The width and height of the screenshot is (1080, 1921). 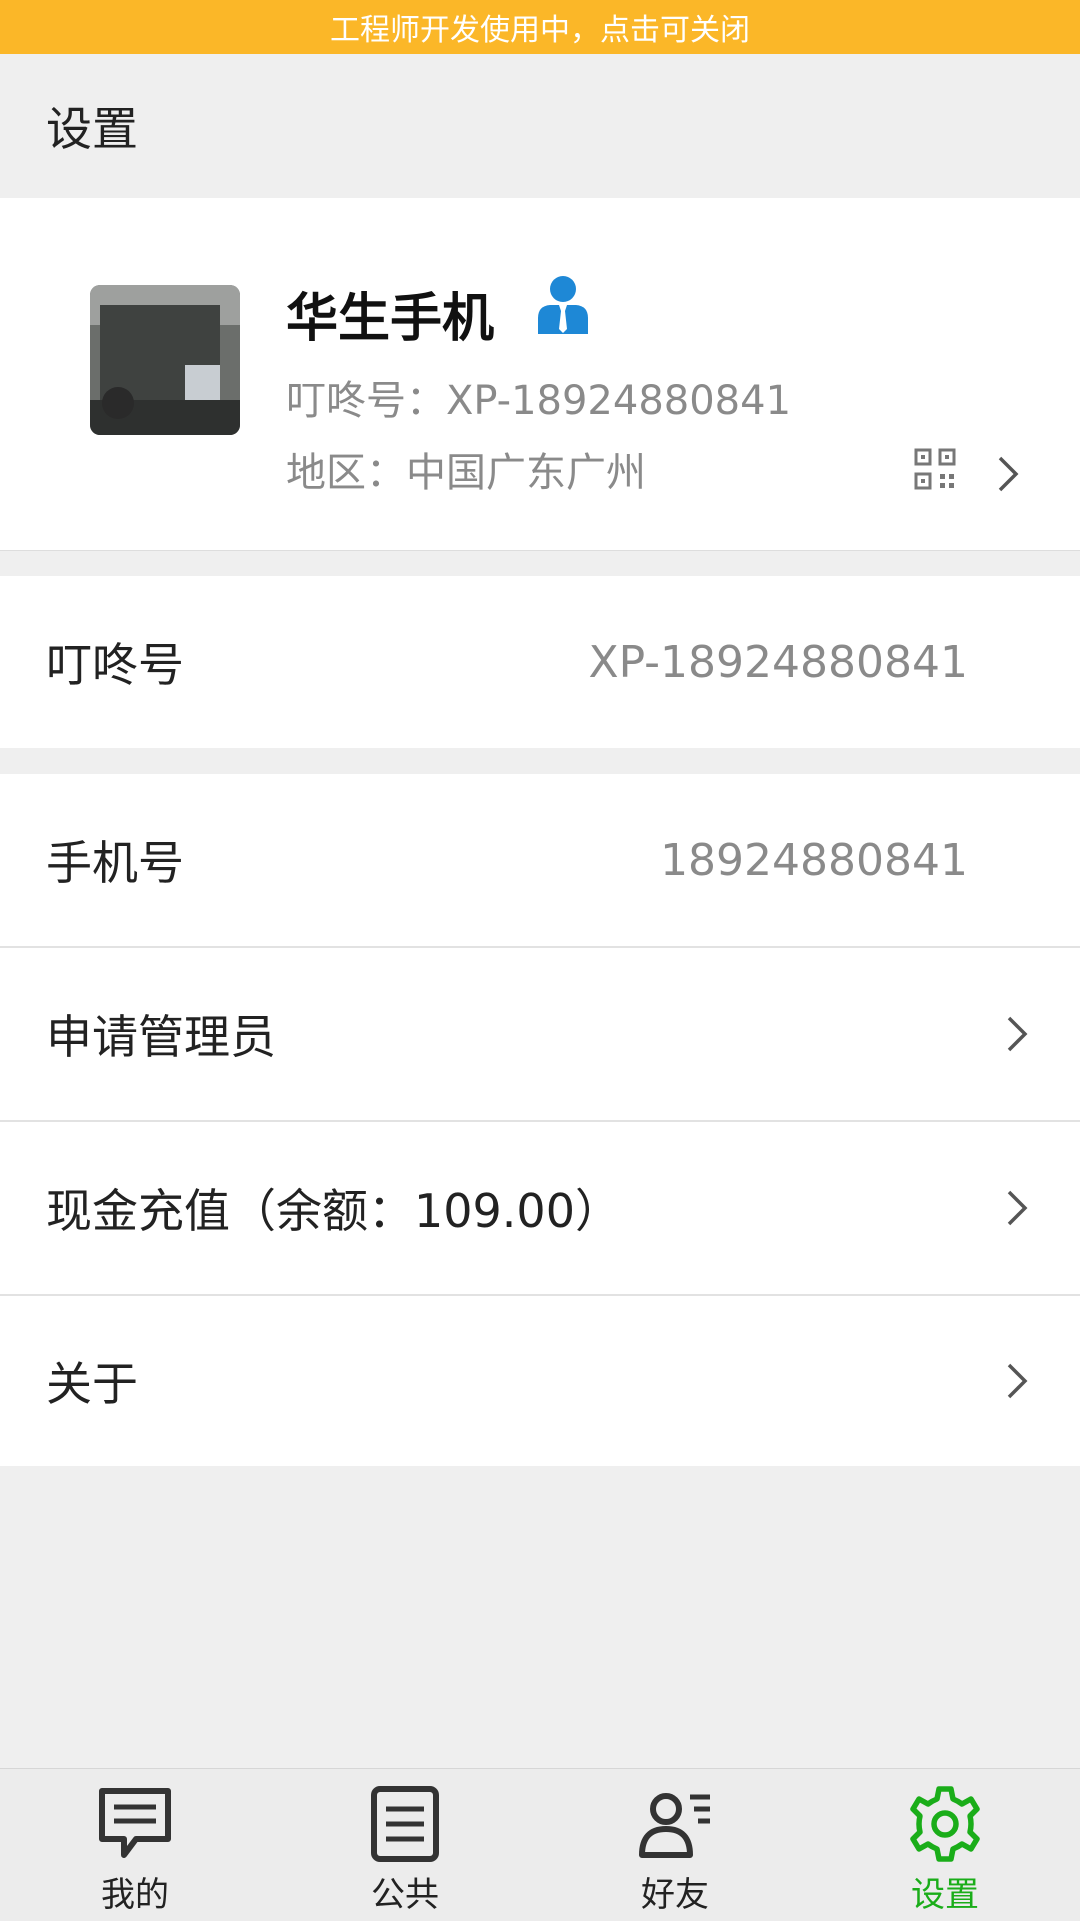 What do you see at coordinates (814, 860) in the screenshot?
I see `phone-value: 18924880841` at bounding box center [814, 860].